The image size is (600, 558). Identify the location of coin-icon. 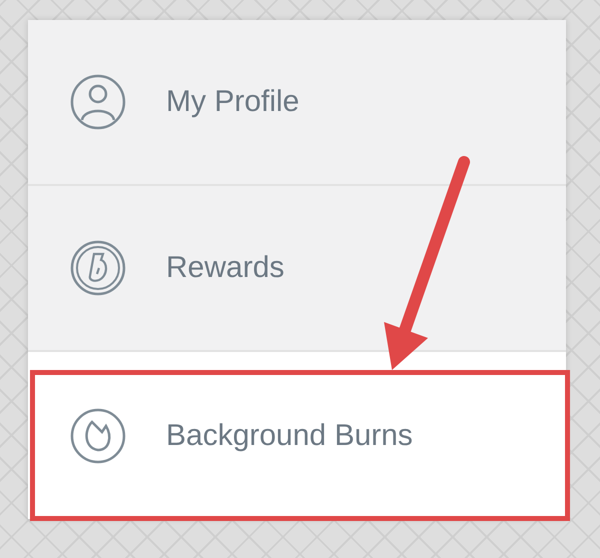
(98, 268).